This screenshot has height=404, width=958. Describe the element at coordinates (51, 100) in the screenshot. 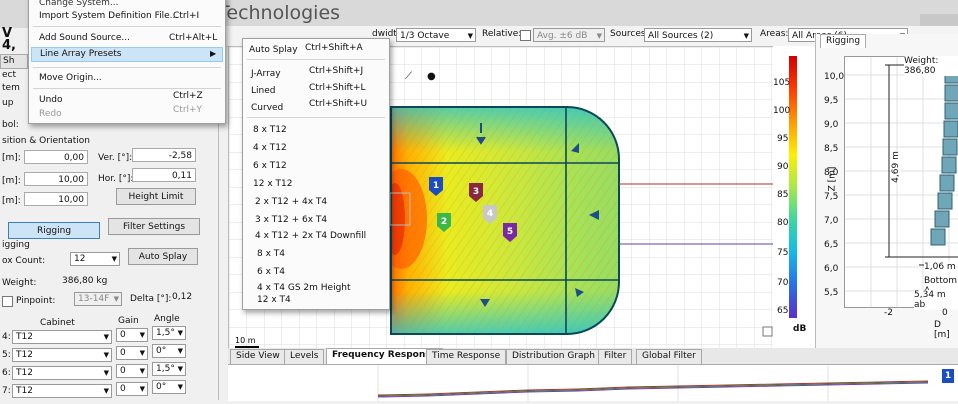

I see `menu-item-undo: Undo` at that location.